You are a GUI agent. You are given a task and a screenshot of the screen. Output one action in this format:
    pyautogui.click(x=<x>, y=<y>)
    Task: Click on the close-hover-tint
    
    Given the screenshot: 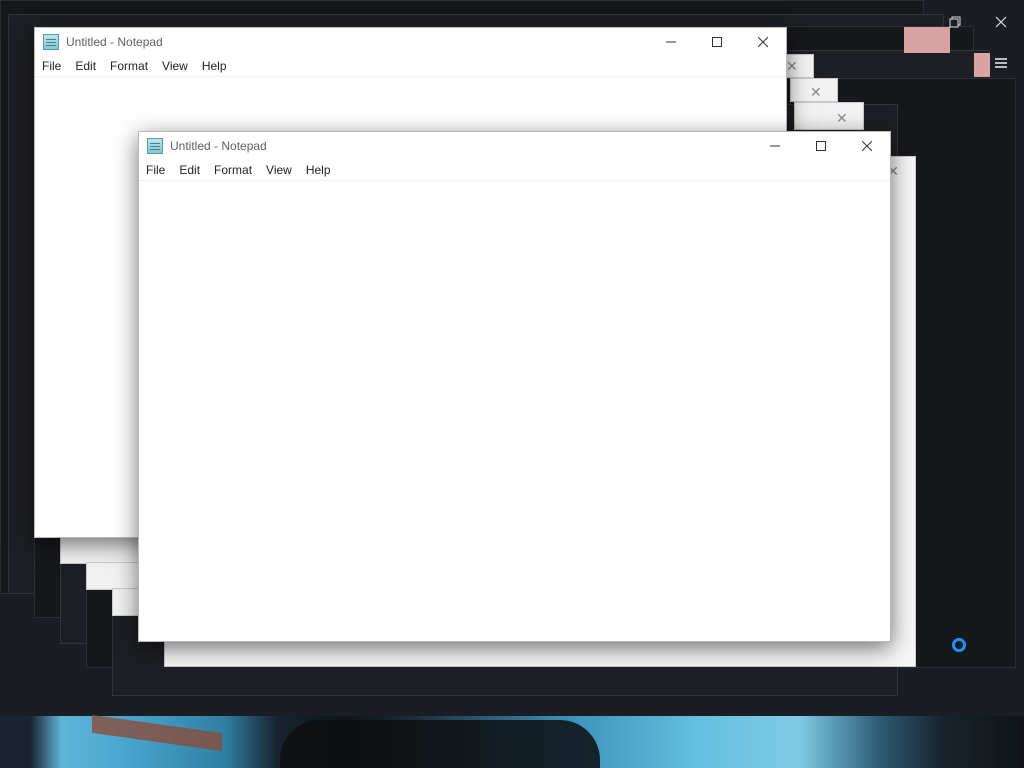 What is the action you would take?
    pyautogui.click(x=982, y=65)
    